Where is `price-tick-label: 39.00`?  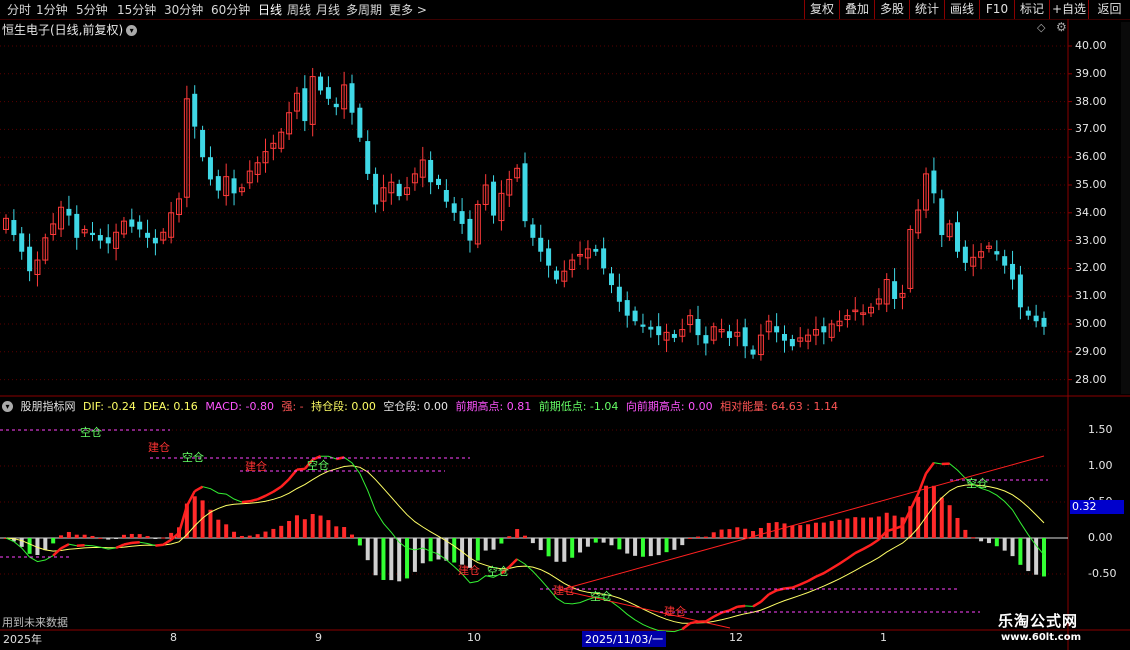
price-tick-label: 39.00 is located at coordinates (1091, 73).